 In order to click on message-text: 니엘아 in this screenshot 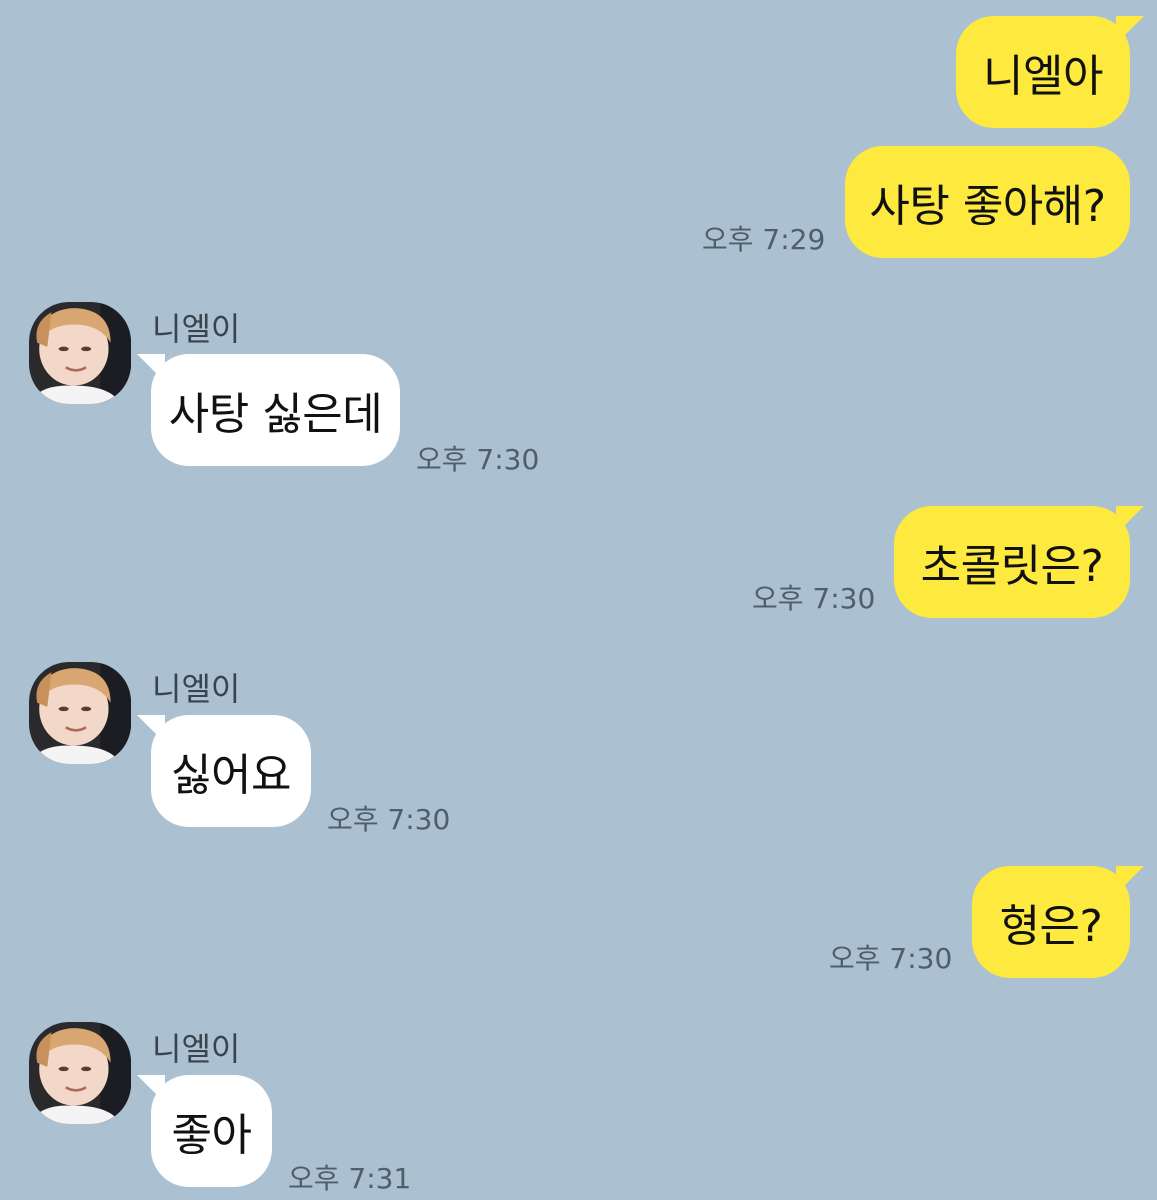, I will do `click(1043, 76)`.